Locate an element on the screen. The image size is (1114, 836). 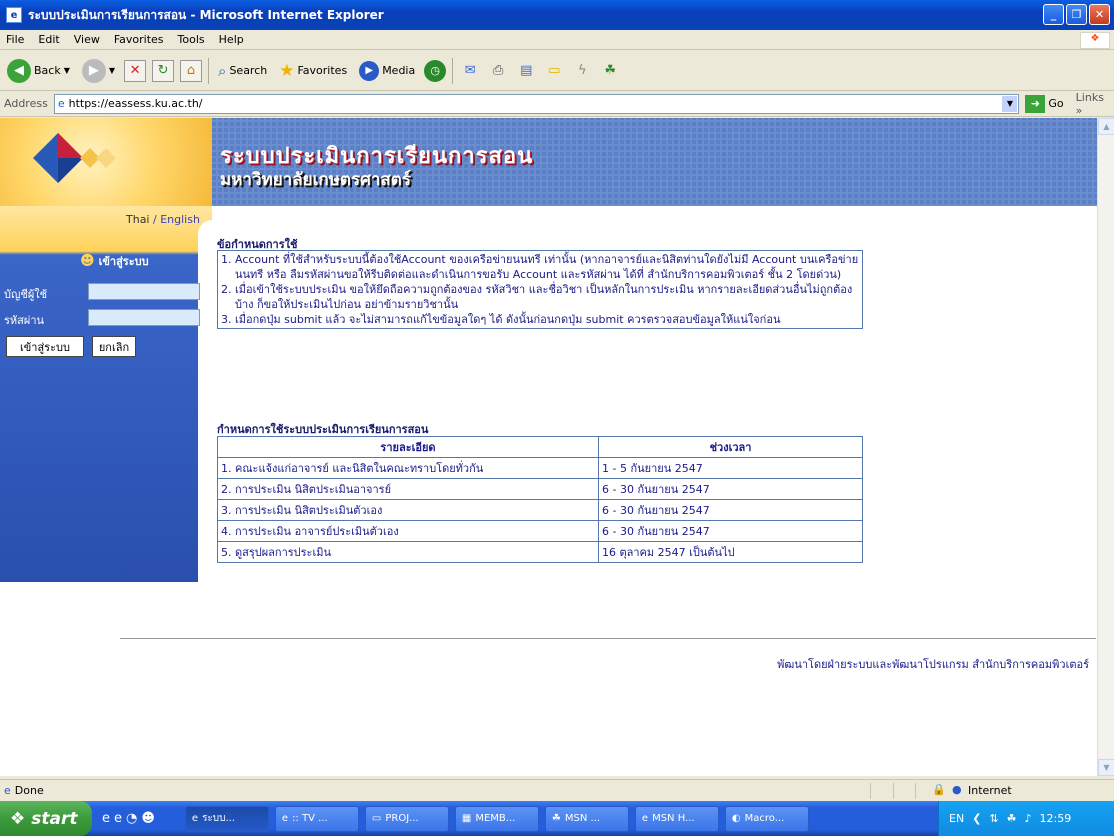
zone-text: Internet is located at coordinates (990, 790).